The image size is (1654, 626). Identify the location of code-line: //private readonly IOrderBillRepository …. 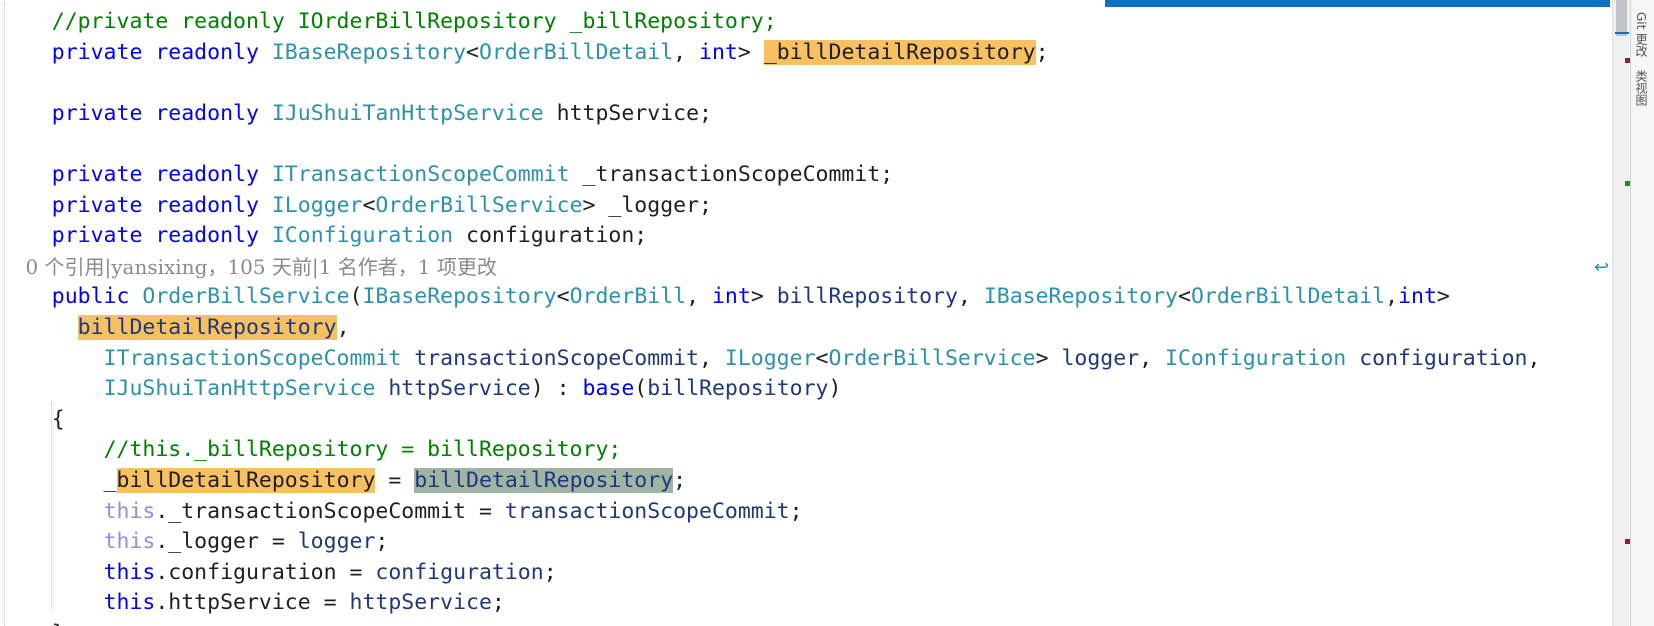
(806, 22).